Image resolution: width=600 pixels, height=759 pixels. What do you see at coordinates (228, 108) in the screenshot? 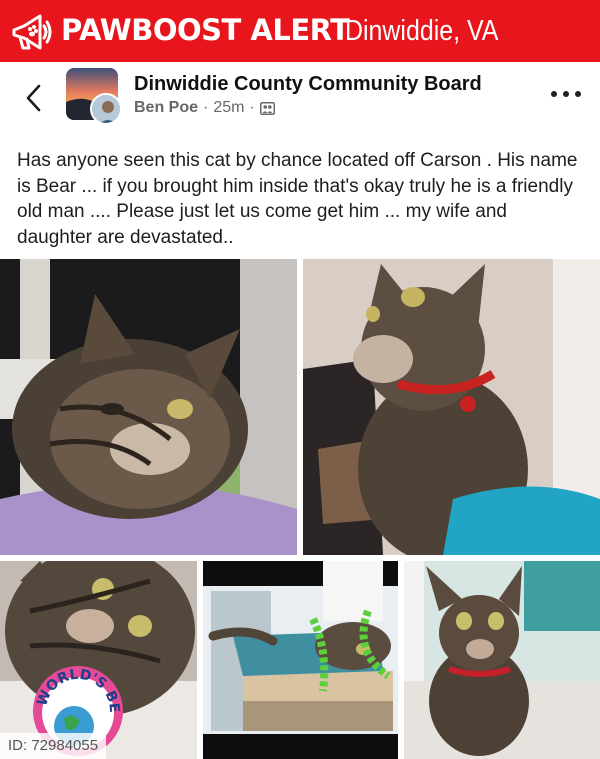
I see `post-time: 25m` at bounding box center [228, 108].